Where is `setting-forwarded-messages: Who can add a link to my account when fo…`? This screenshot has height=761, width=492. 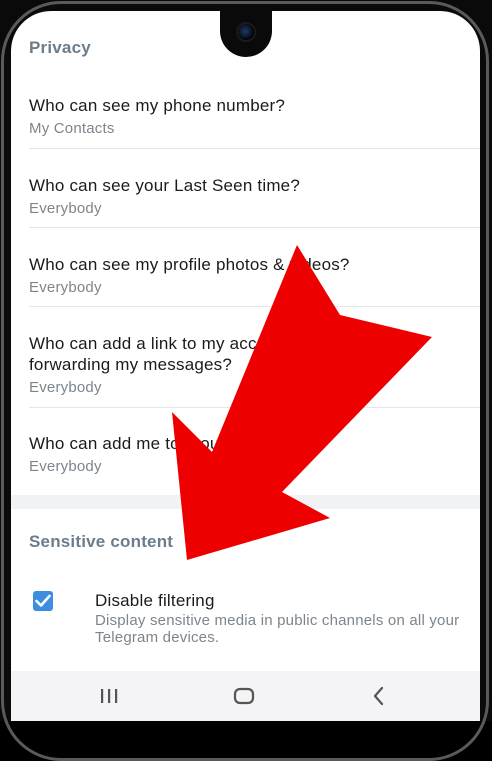
setting-forwarded-messages: Who can add a link to my account when fo… is located at coordinates (245, 364).